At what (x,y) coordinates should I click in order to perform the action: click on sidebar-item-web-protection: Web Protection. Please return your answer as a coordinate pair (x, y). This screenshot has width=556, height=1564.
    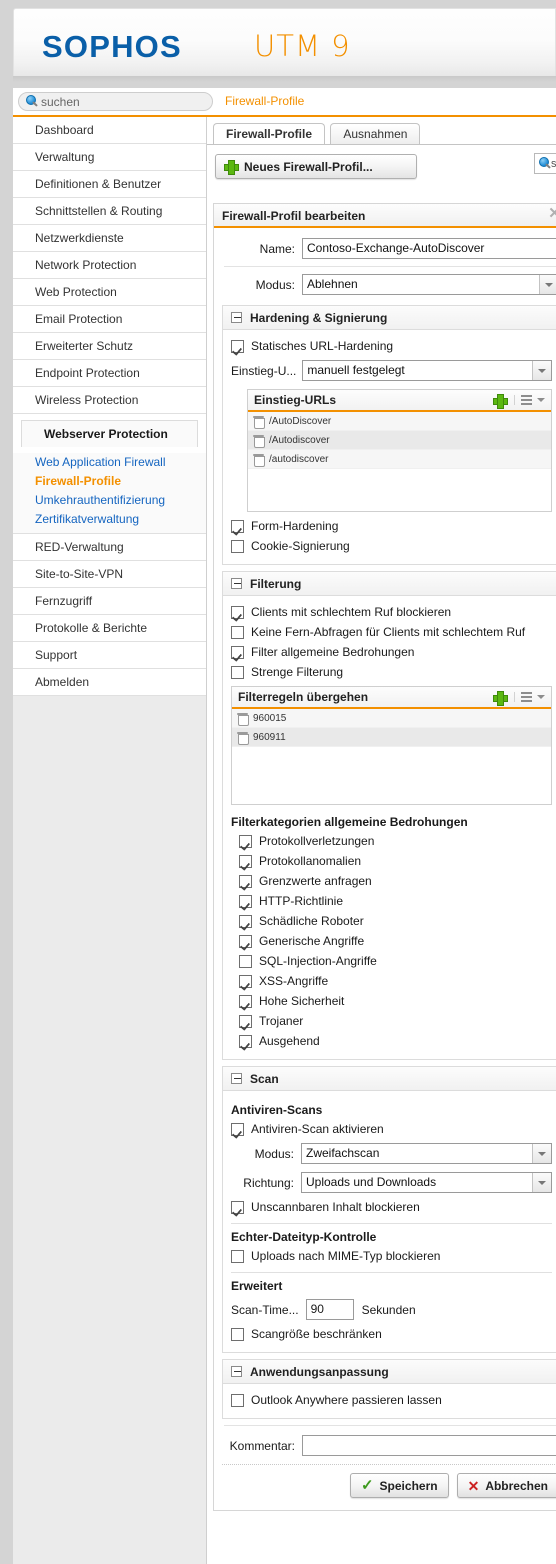
    Looking at the image, I should click on (109, 292).